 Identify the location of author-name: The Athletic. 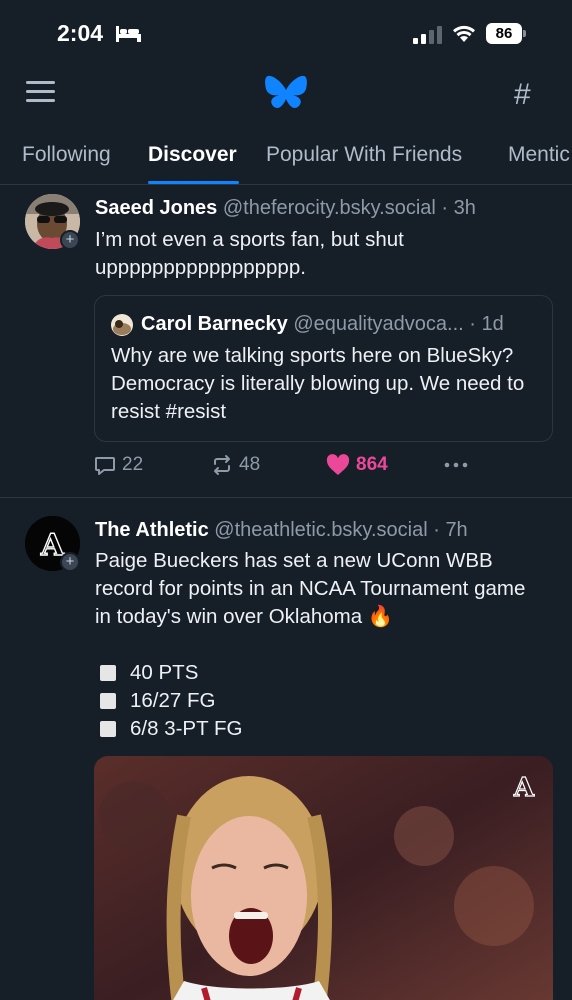
(152, 530).